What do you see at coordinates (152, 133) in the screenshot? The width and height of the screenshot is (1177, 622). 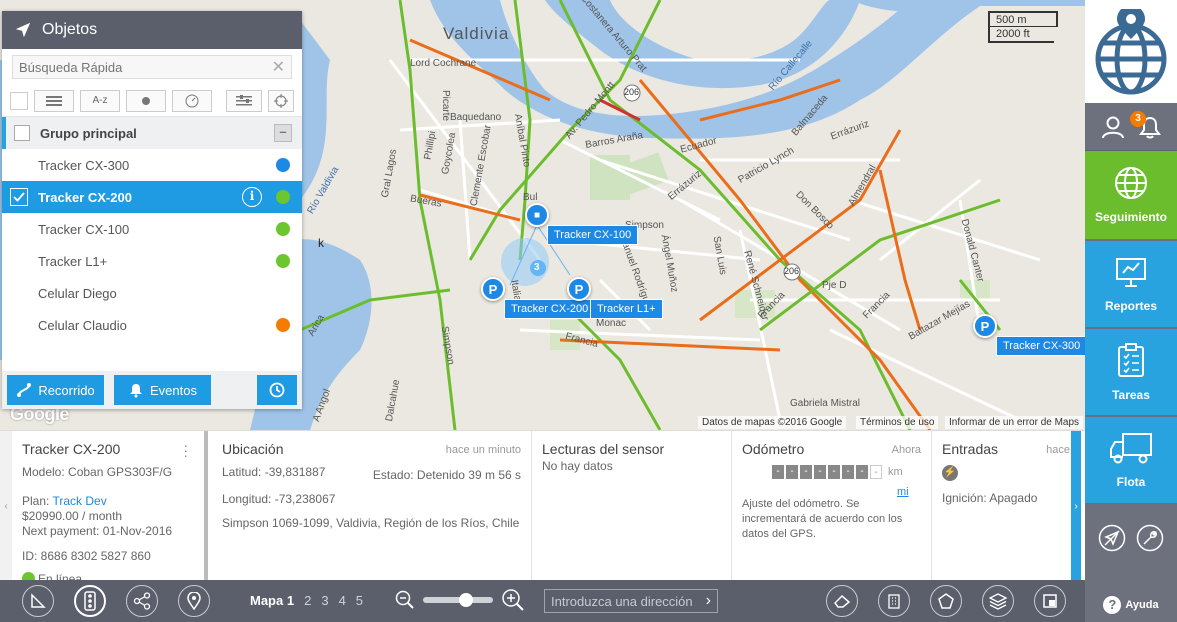 I see `group-main: Grupo principal –` at bounding box center [152, 133].